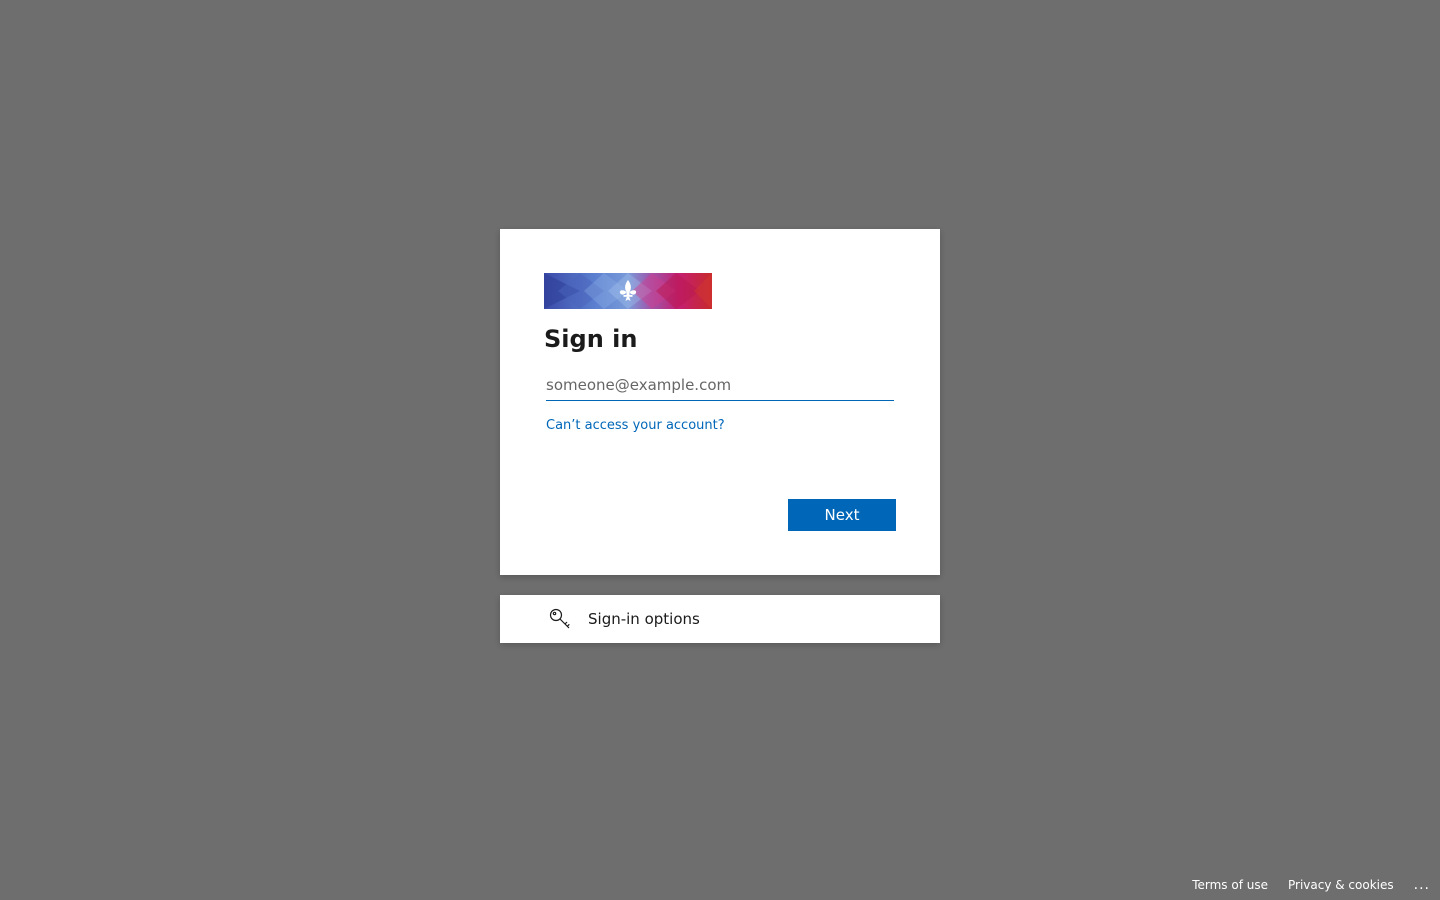 This screenshot has width=1440, height=900. I want to click on sign-in-card: Sign in Can’t access your account? Next, so click(720, 402).